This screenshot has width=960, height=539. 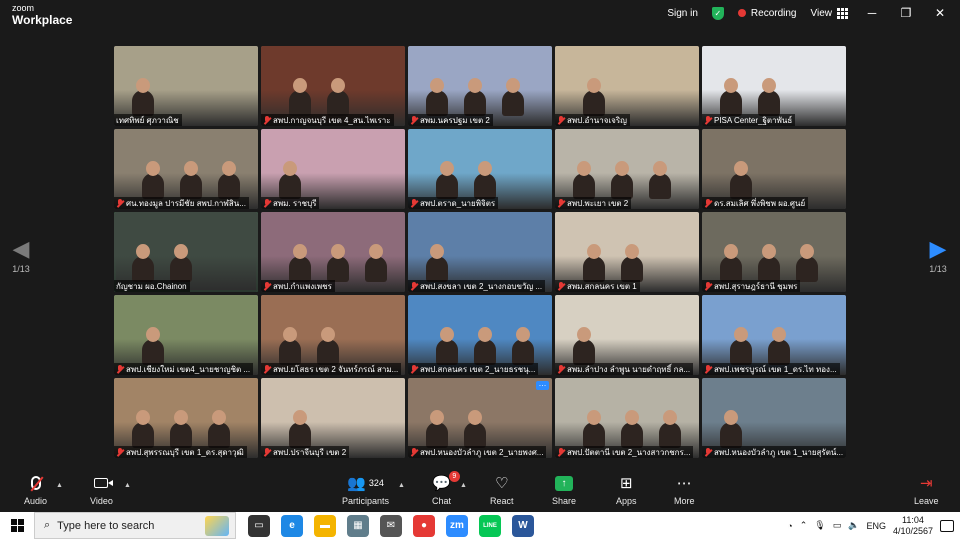 I want to click on participant-tile: สพม.สกลนคร เขต 1, so click(x=627, y=252).